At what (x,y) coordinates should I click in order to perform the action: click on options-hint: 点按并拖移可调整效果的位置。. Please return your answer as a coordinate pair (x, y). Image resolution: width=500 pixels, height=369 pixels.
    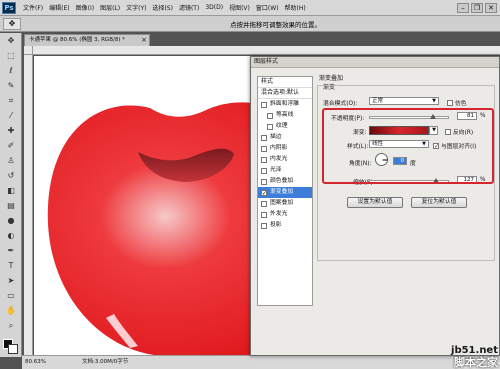
    Looking at the image, I should click on (275, 25).